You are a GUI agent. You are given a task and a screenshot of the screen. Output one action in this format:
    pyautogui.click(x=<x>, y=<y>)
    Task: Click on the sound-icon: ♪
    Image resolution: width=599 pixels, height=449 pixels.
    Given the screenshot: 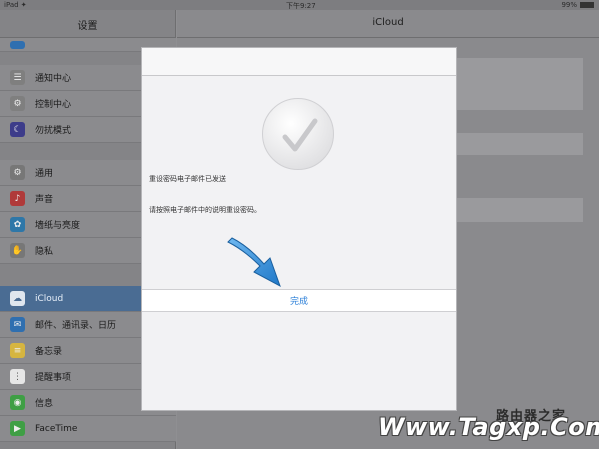 What is the action you would take?
    pyautogui.click(x=17, y=198)
    